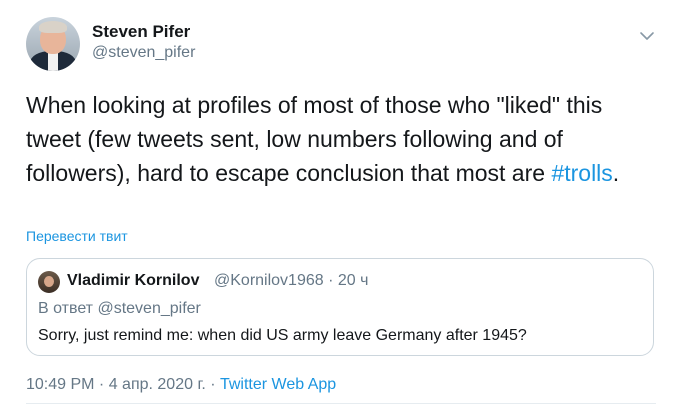 This screenshot has width=680, height=406. Describe the element at coordinates (77, 236) in the screenshot. I see `translate-tweet-link: Перевести твит` at that location.